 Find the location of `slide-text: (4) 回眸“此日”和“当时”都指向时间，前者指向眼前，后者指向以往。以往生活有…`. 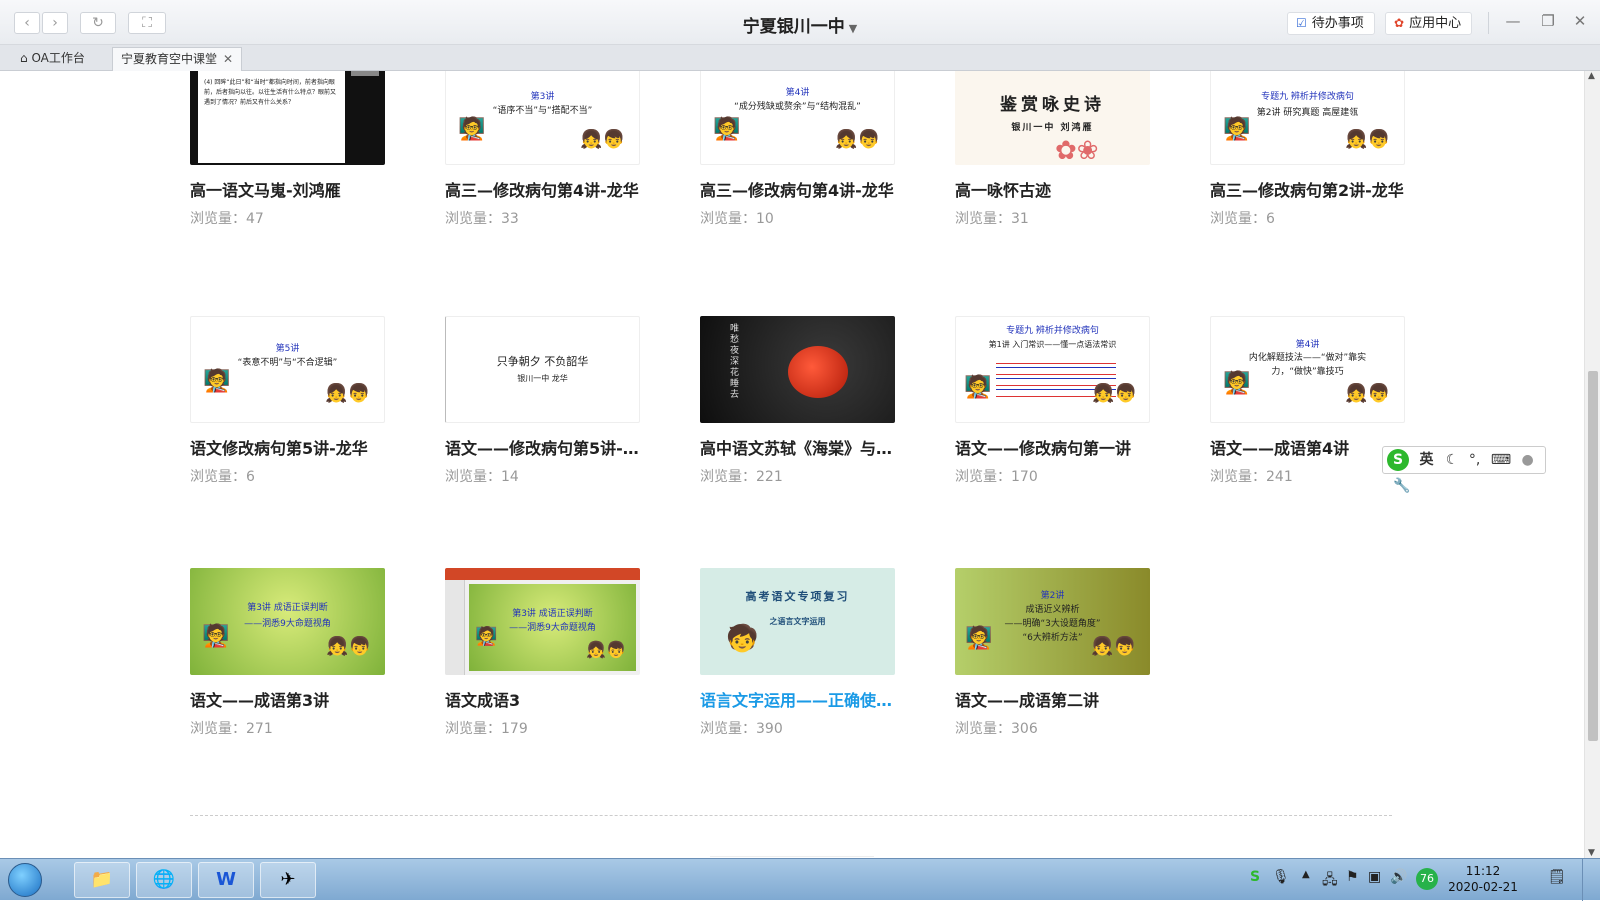

slide-text: (4) 回眸“此日”和“当时”都指向时间，前者指向眼前，后者指向以往。以往生活有… is located at coordinates (271, 117).